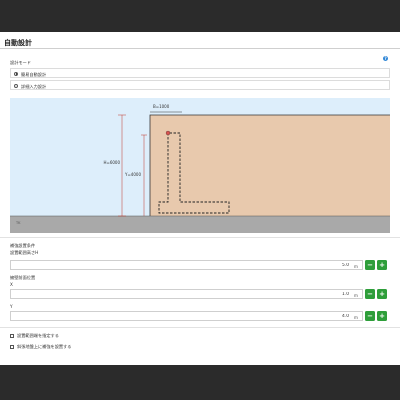 The height and width of the screenshot is (400, 400). Describe the element at coordinates (186, 265) in the screenshot. I see `height-field: m` at that location.